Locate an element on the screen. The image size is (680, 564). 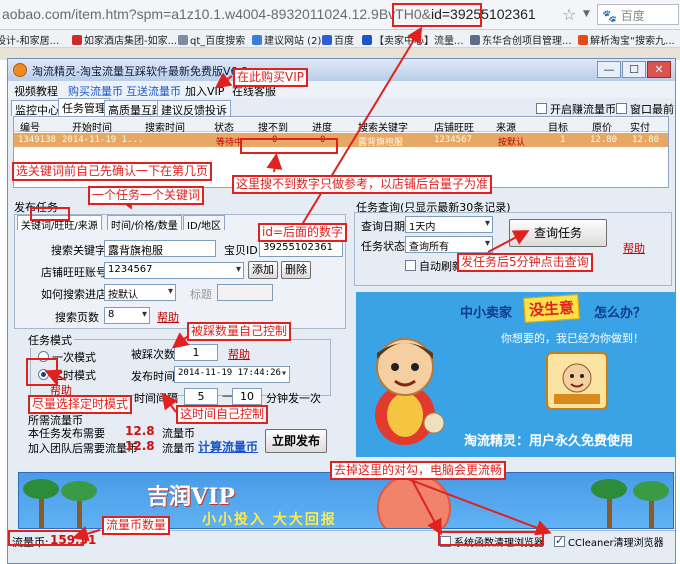
arrow-vip is located at coordinates (223, 80).